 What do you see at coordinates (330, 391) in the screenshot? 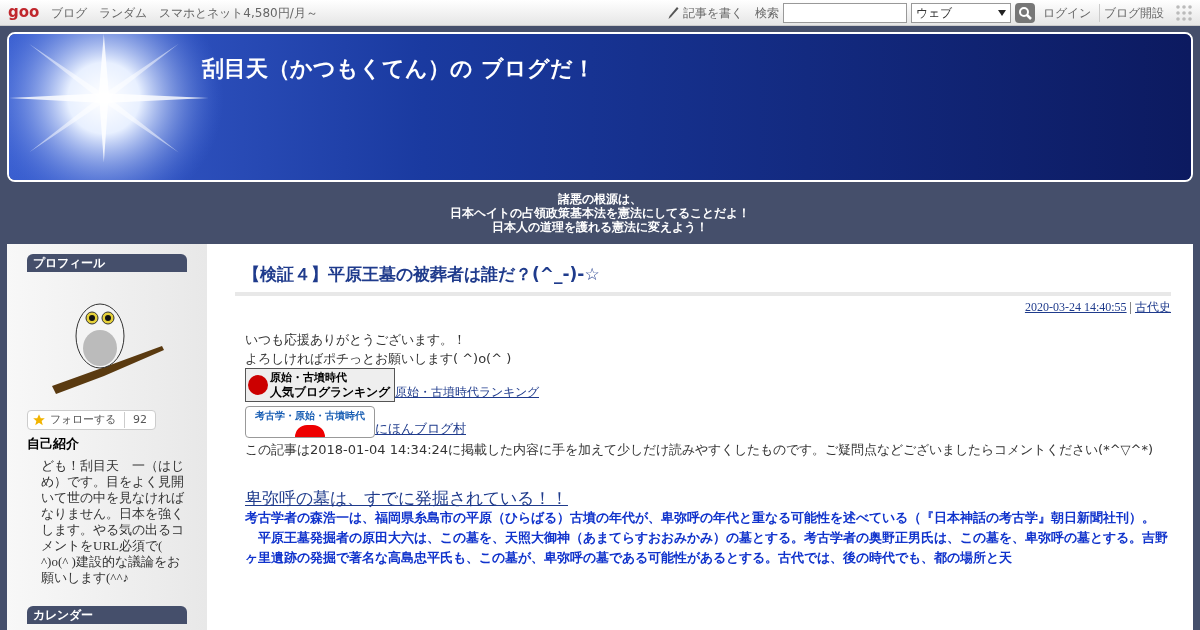
I see `banner-subtitle: 人気ブログランキング` at bounding box center [330, 391].